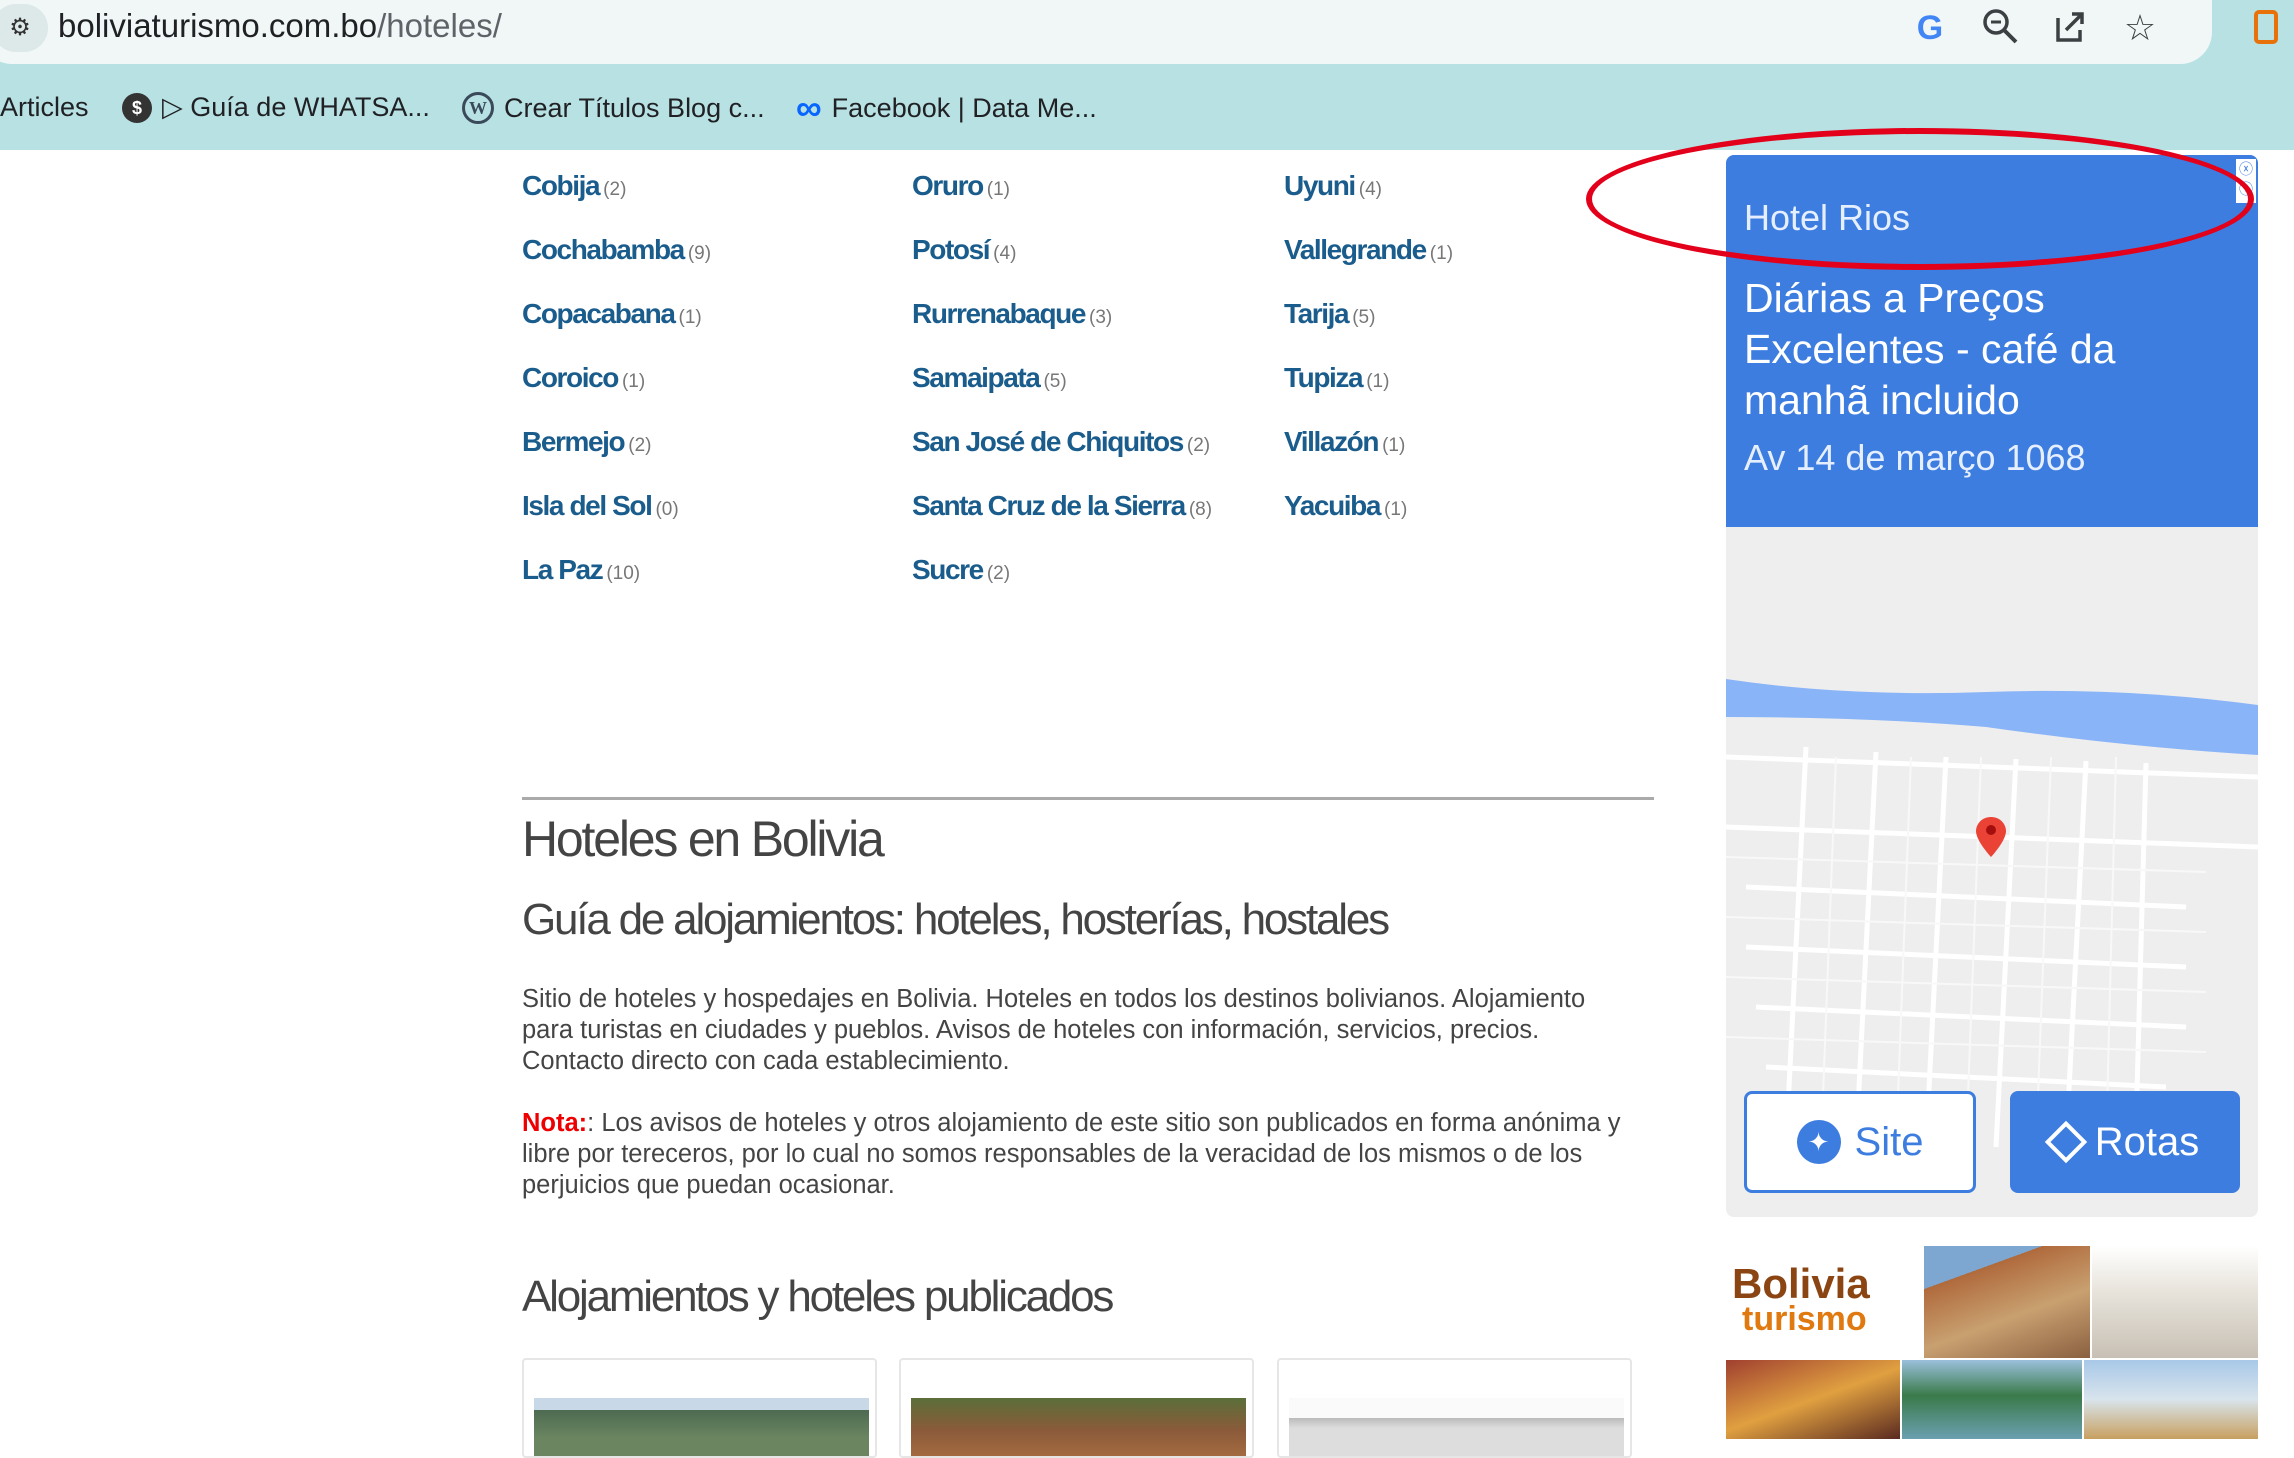  I want to click on directions-button-label: Rotas, so click(2147, 1141).